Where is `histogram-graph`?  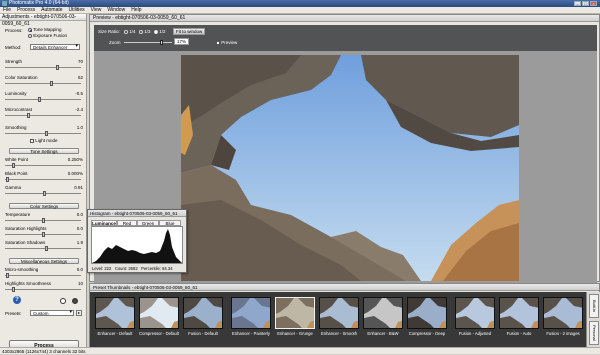 histogram-graph is located at coordinates (137, 246).